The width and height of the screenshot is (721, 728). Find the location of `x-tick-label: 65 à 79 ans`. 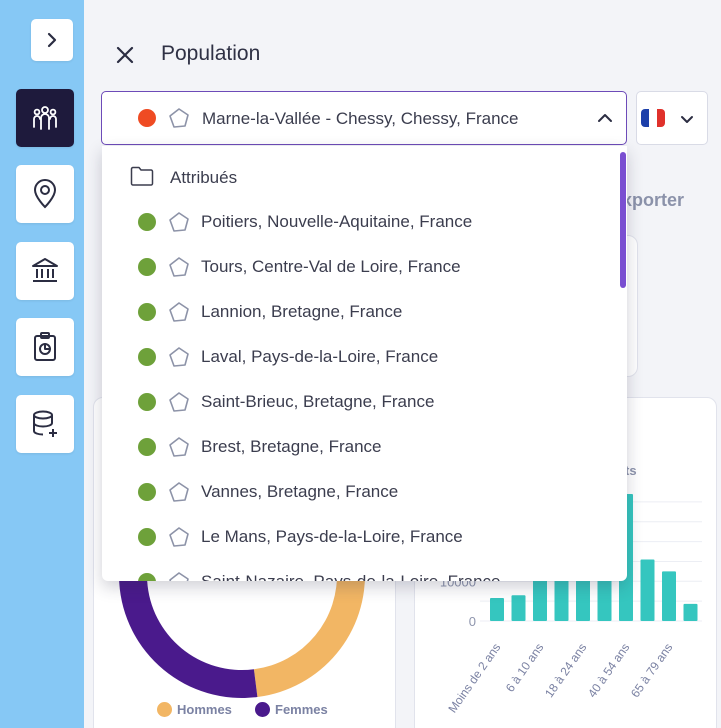

x-tick-label: 65 à 79 ans is located at coordinates (651, 670).